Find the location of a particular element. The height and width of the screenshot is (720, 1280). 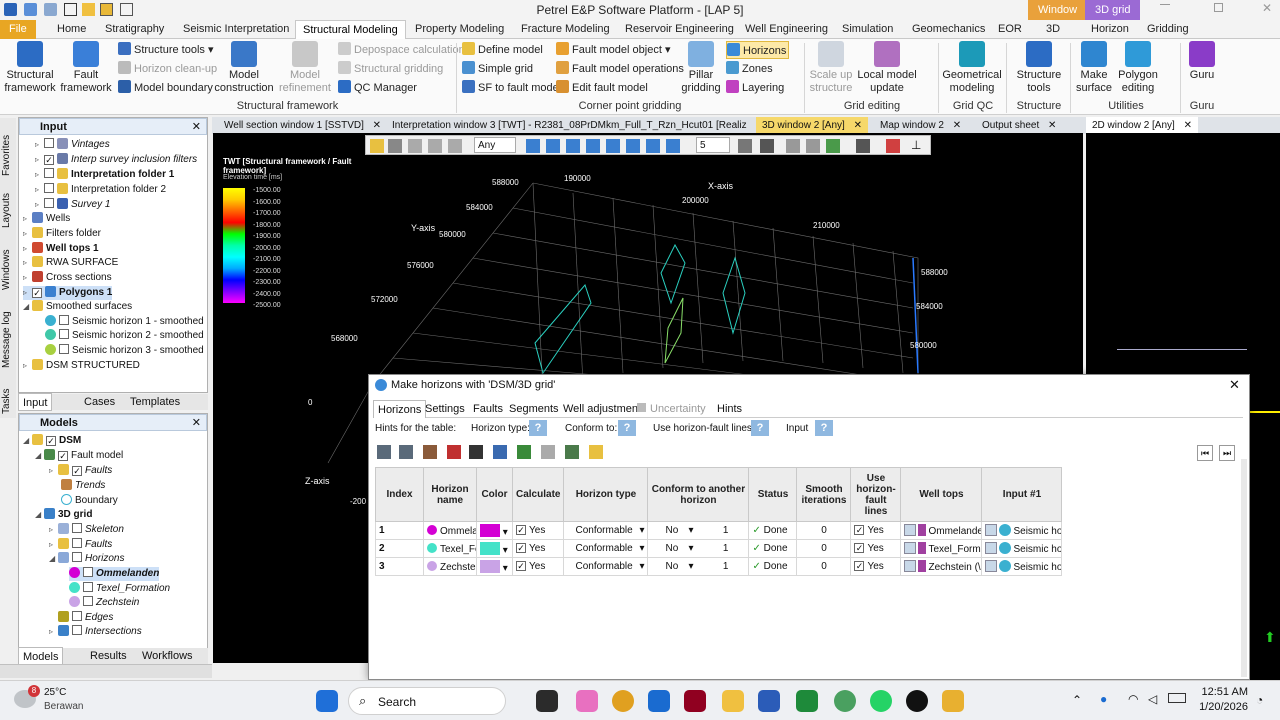

edit-fault-model-button: Edit fault model is located at coordinates (602, 88).